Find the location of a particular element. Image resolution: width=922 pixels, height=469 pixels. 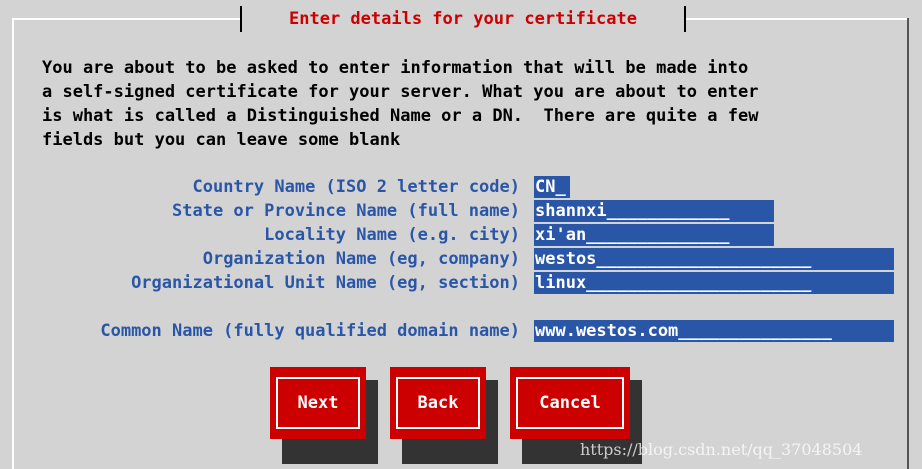

cancel-button: Cancel is located at coordinates (570, 403).